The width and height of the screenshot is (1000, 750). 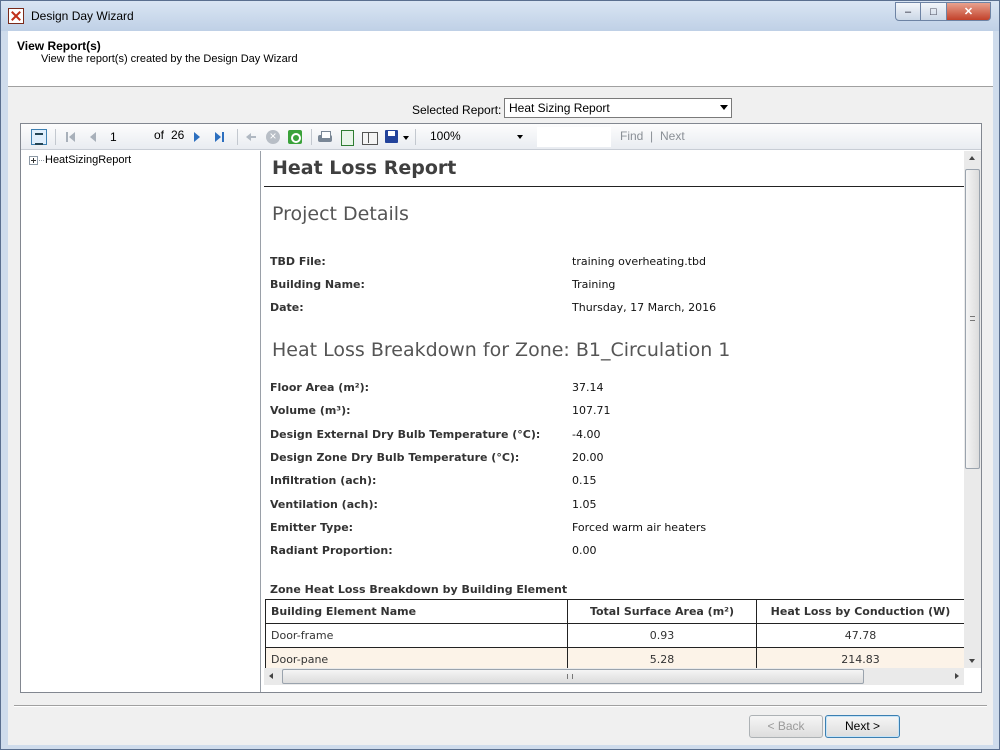 I want to click on page-setup-icon, so click(x=369, y=137).